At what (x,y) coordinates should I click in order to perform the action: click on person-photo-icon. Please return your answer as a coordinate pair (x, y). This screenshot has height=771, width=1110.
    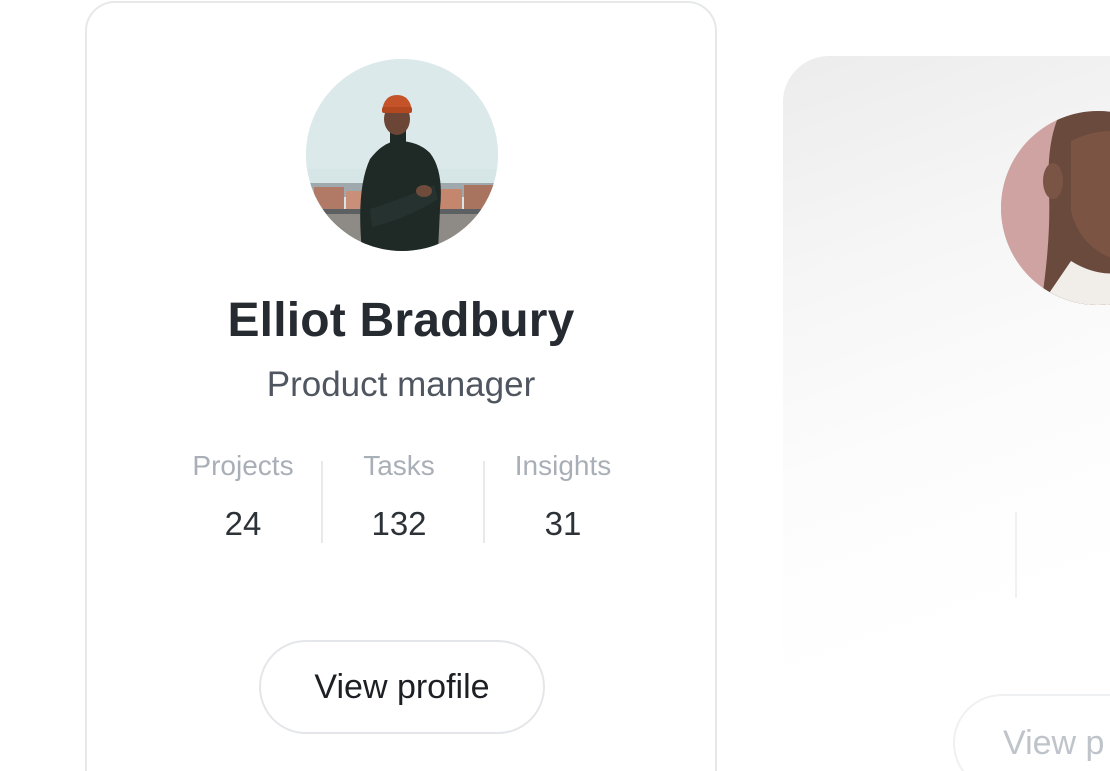
    Looking at the image, I should click on (402, 155).